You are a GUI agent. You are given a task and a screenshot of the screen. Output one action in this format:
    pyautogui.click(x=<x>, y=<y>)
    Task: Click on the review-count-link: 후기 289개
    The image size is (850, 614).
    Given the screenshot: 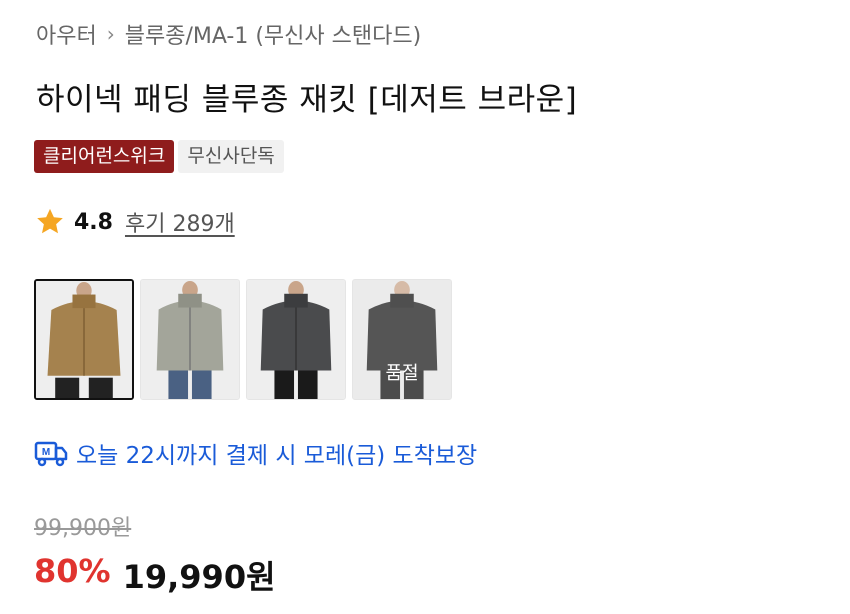 What is the action you would take?
    pyautogui.click(x=180, y=222)
    